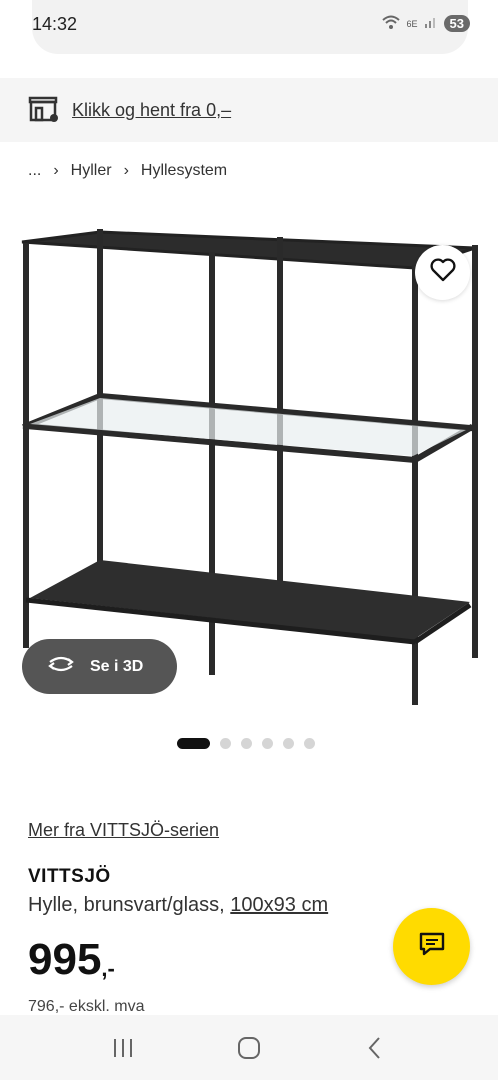 This screenshot has height=1080, width=498. Describe the element at coordinates (69, 876) in the screenshot. I see `product-name: VITTSJÖ` at that location.